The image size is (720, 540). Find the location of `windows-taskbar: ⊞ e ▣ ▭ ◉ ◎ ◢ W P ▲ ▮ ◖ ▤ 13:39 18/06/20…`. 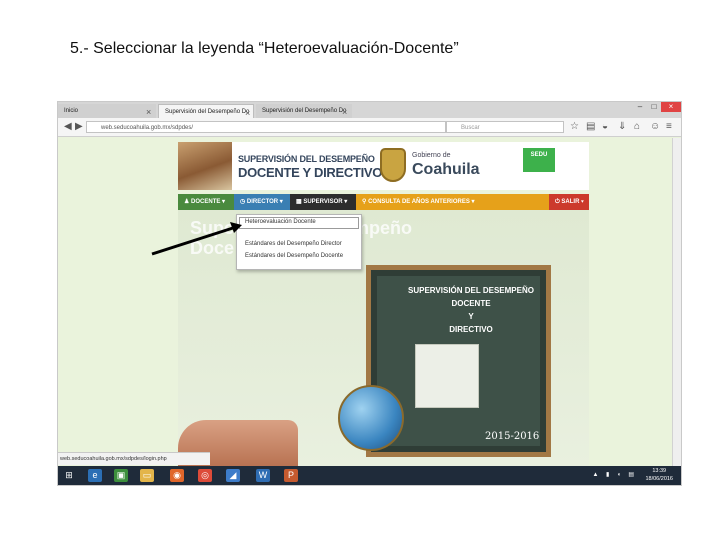

windows-taskbar: ⊞ e ▣ ▭ ◉ ◎ ◢ W P ▲ ▮ ◖ ▤ 13:39 18/06/20… is located at coordinates (369, 475).